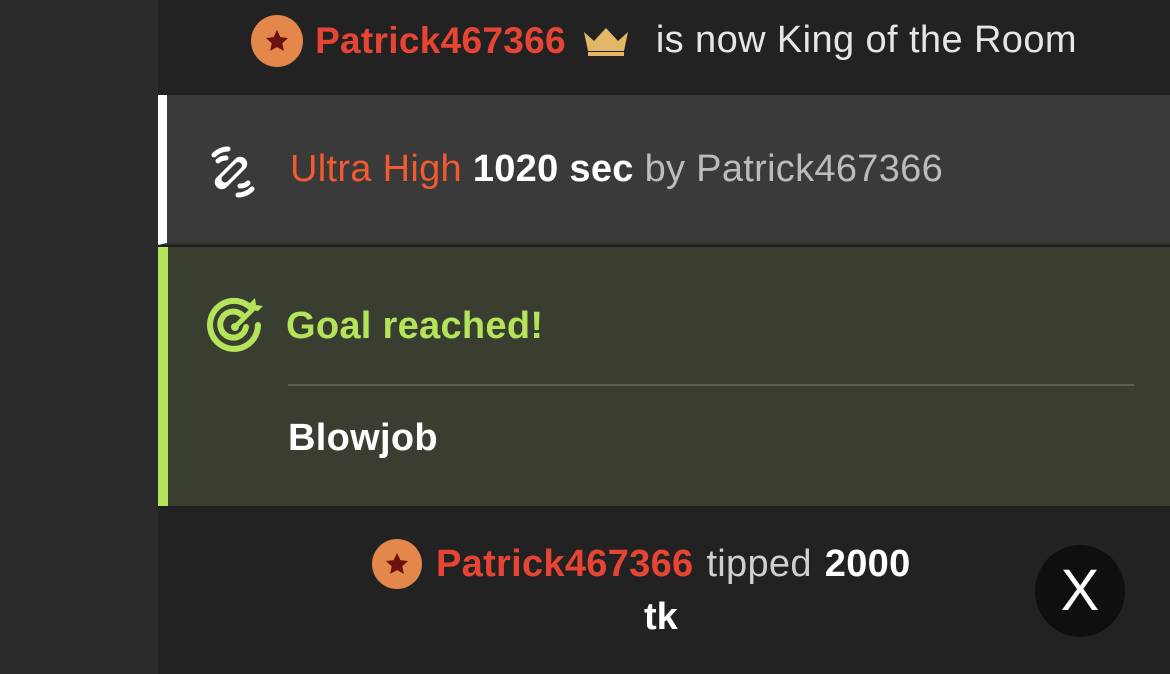 The height and width of the screenshot is (674, 1170). I want to click on crown-icon, so click(605, 41).